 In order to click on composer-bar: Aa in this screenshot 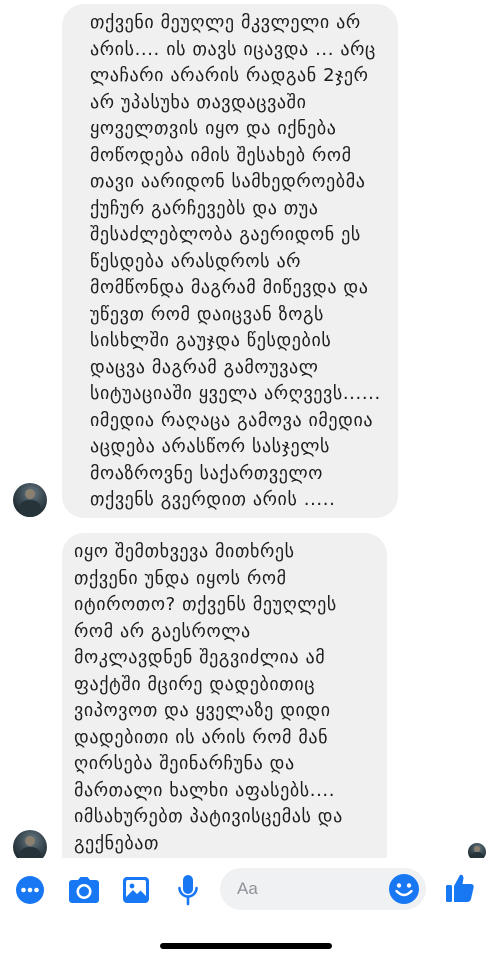, I will do `click(246, 893)`.